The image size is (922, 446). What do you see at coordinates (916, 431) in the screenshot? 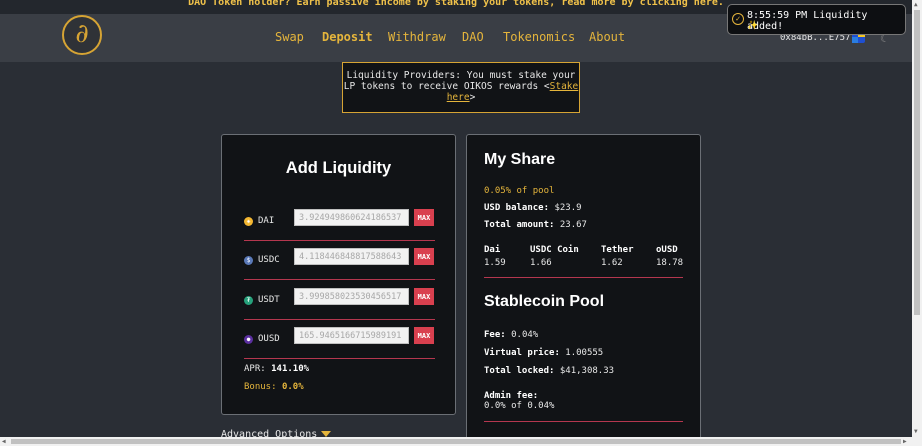
I see `scroll-down-icon: ▼` at bounding box center [916, 431].